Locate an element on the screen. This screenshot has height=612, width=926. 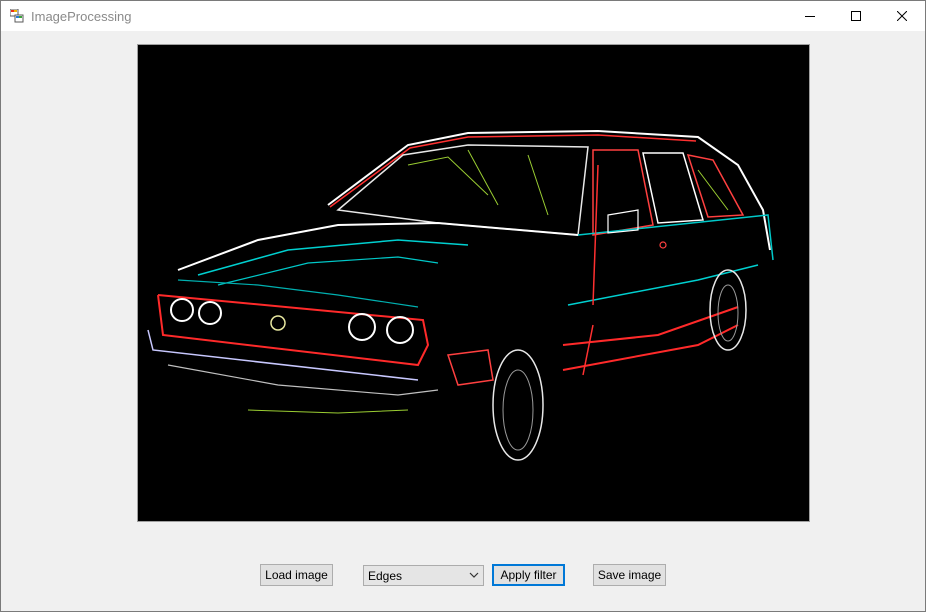
minimize-icon is located at coordinates (810, 16).